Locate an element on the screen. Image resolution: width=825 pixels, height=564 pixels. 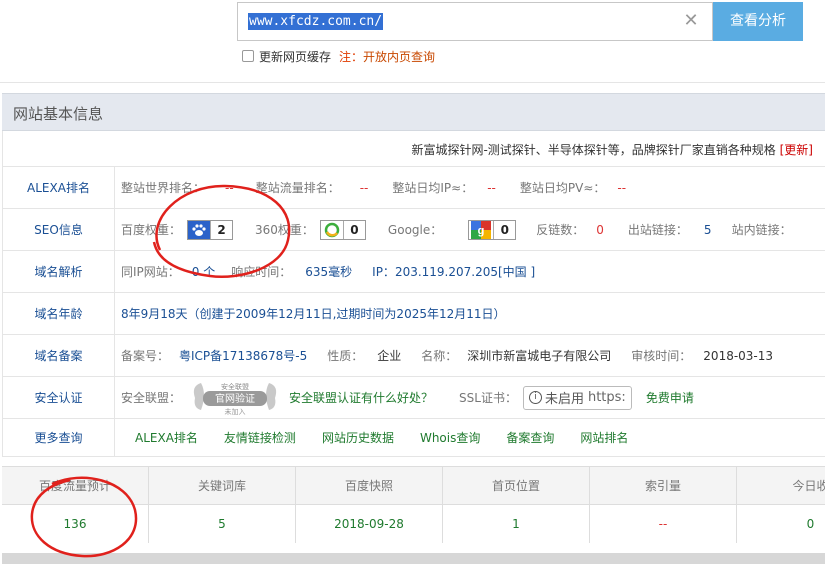
stats-header-baidu-traffic: 百度流量预计 is located at coordinates (75, 485).